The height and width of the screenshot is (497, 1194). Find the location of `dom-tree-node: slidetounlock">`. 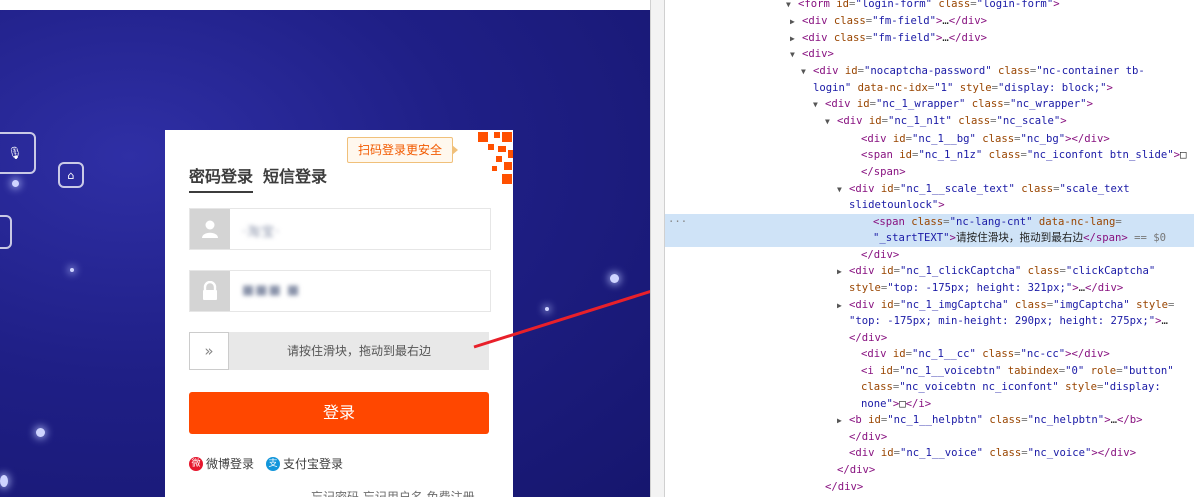

dom-tree-node: slidetounlock"> is located at coordinates (929, 205).